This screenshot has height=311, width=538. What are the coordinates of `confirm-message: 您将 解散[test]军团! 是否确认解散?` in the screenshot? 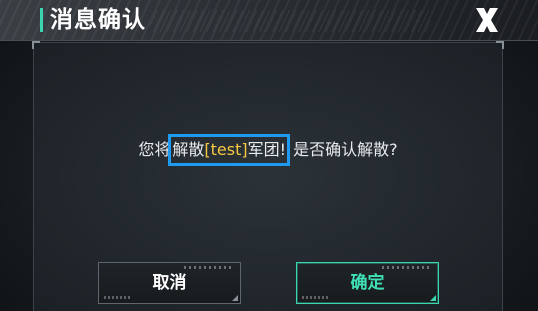 It's located at (268, 150).